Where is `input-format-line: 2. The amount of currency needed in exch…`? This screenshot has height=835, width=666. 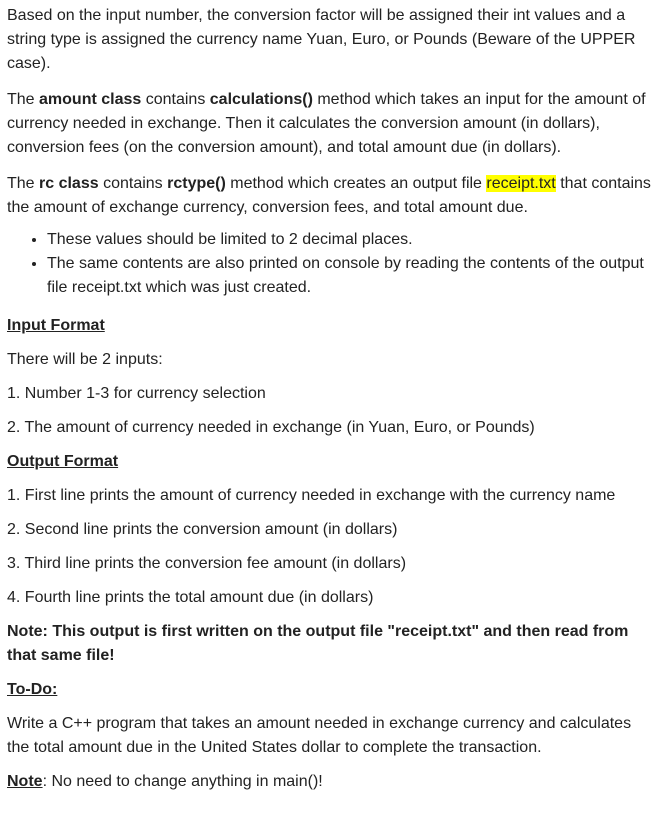
input-format-line: 2. The amount of currency needed in exch… is located at coordinates (271, 427).